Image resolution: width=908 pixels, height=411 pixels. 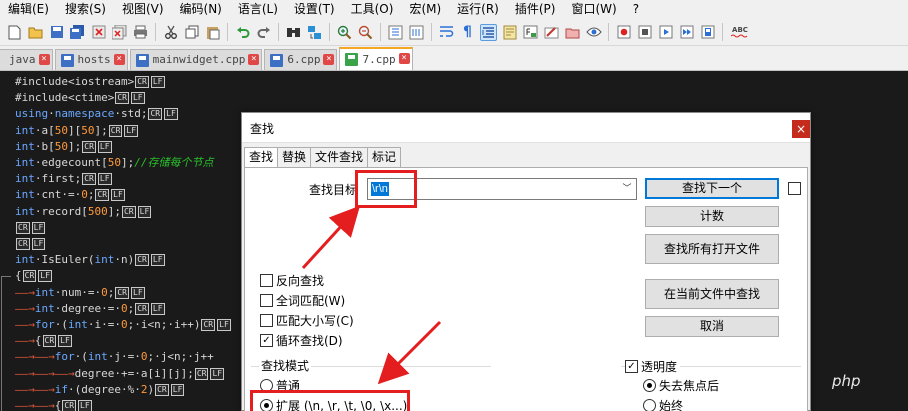 What do you see at coordinates (14, 32) in the screenshot?
I see `new-file-icon` at bounding box center [14, 32].